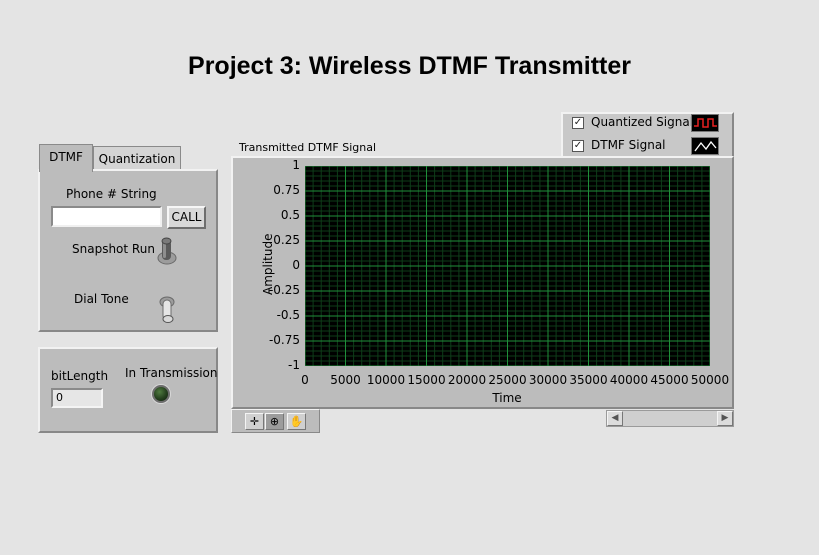 This screenshot has height=555, width=819. What do you see at coordinates (106, 216) in the screenshot?
I see `phone-string-input` at bounding box center [106, 216].